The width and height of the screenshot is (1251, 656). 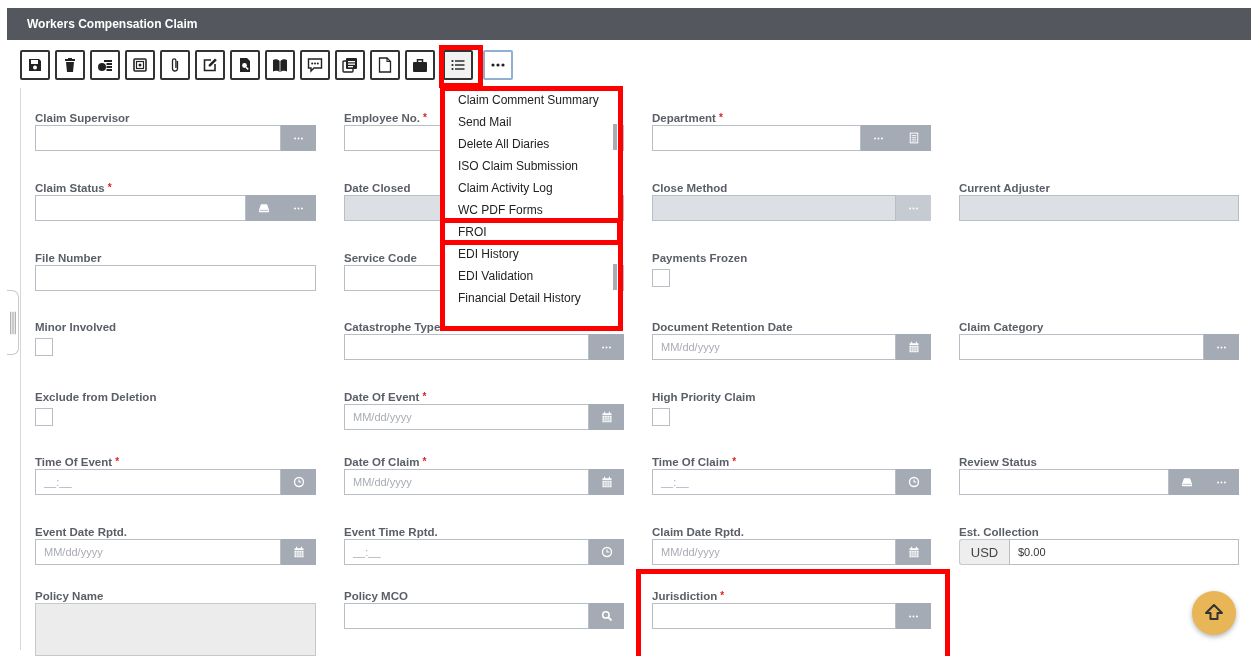 I want to click on field-label: Minor Involved, so click(x=76, y=327).